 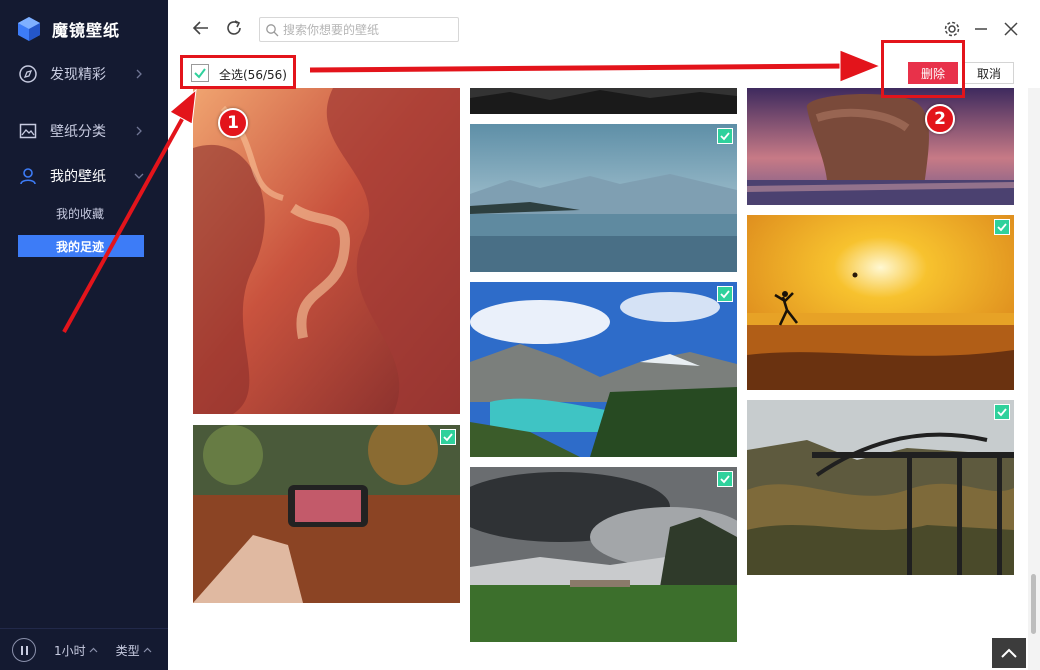 What do you see at coordinates (28, 74) in the screenshot?
I see `compass-icon` at bounding box center [28, 74].